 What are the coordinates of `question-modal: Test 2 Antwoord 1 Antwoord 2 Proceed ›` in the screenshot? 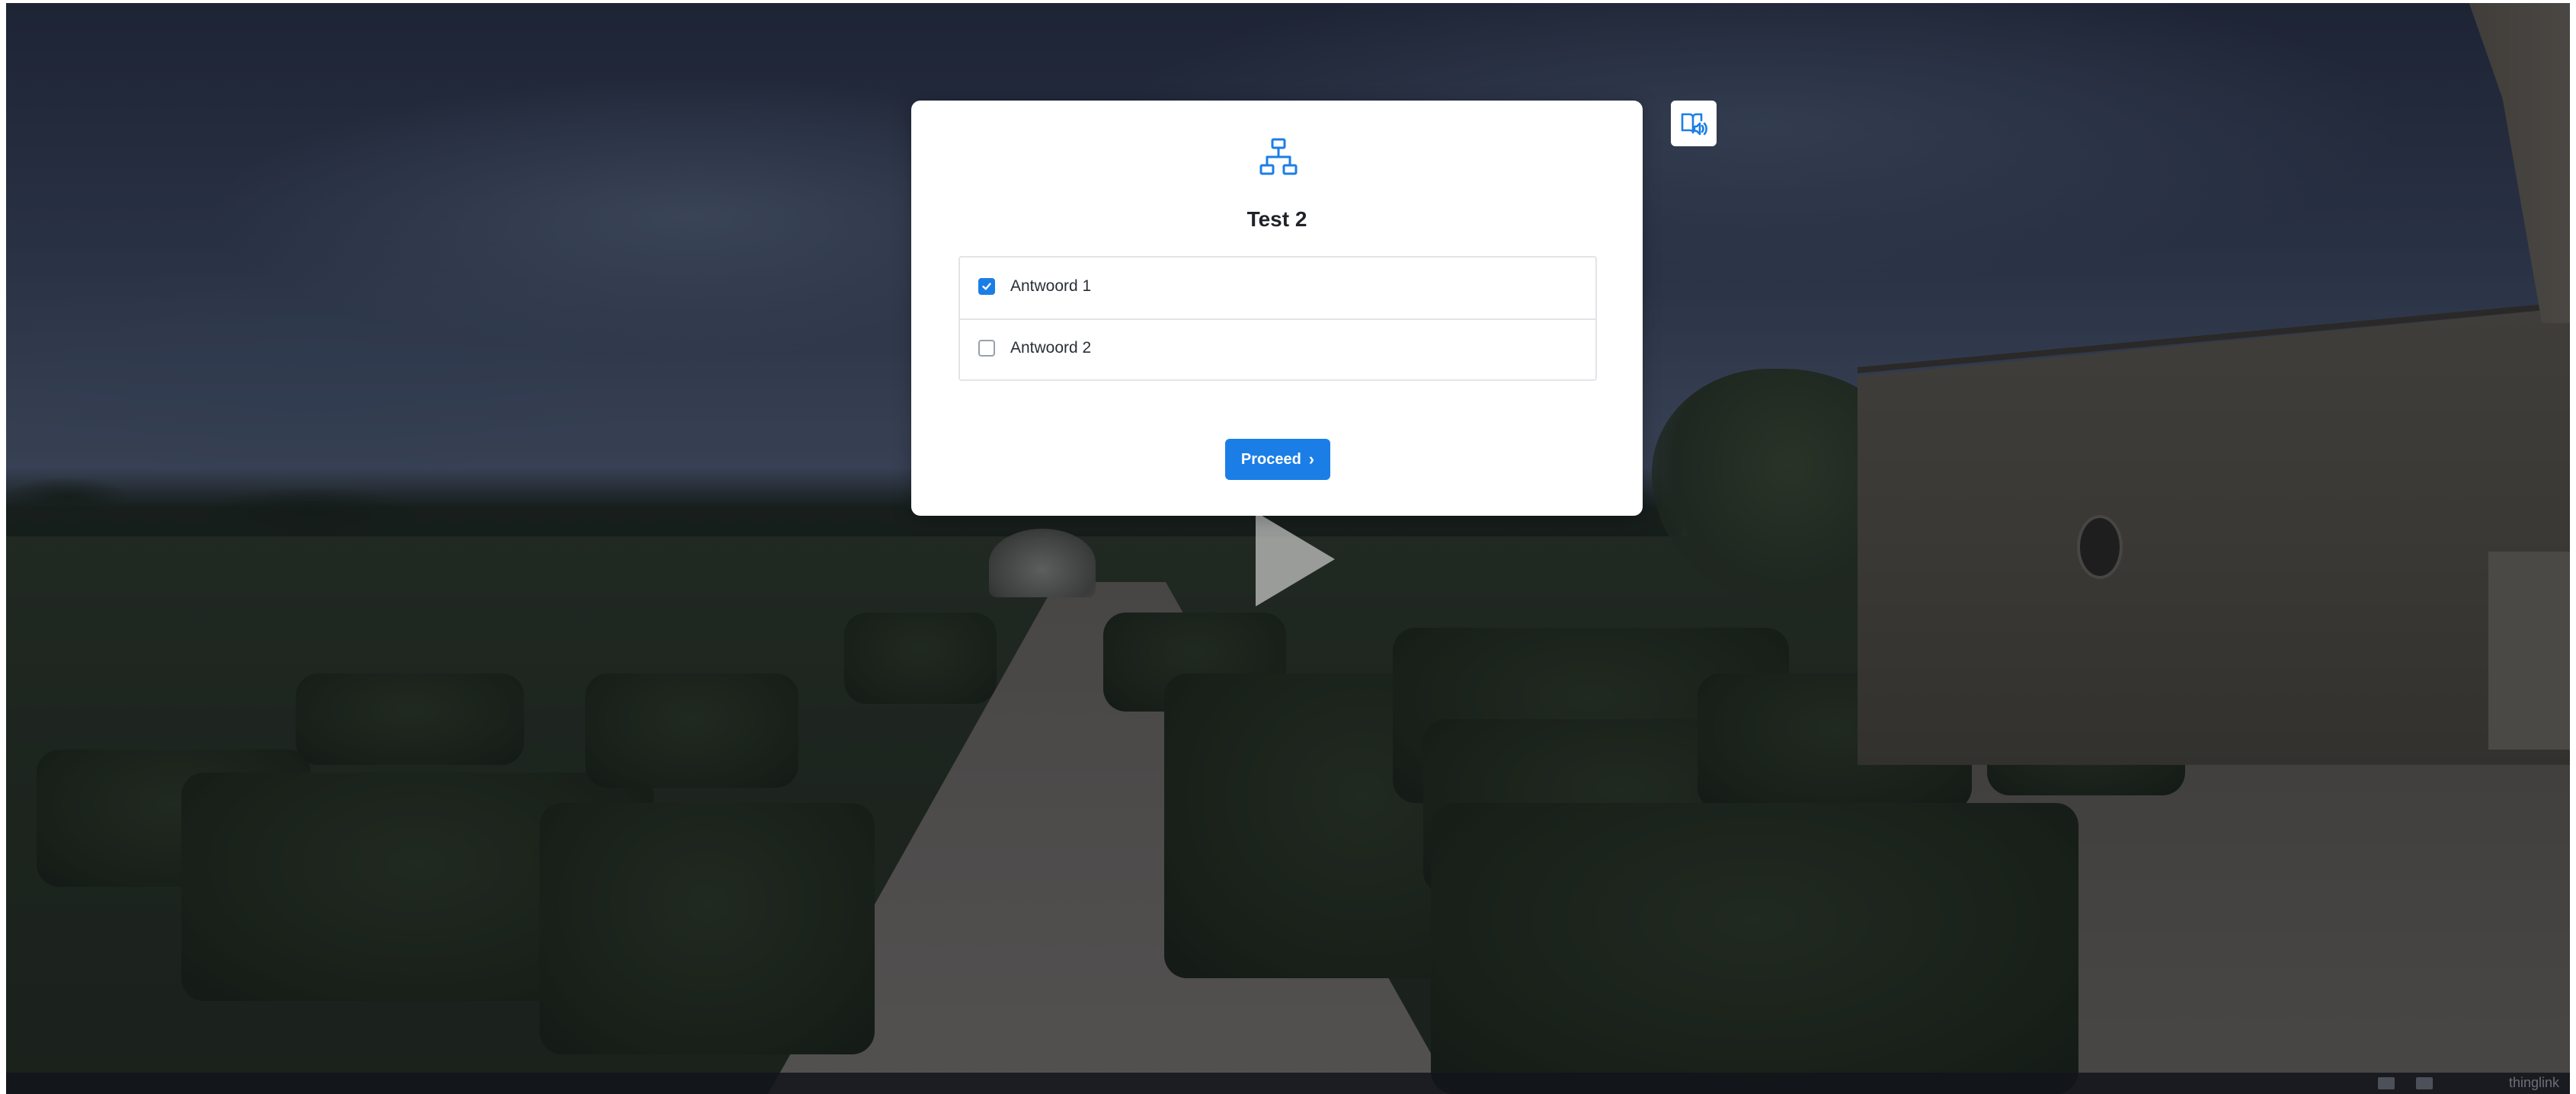 It's located at (1277, 308).